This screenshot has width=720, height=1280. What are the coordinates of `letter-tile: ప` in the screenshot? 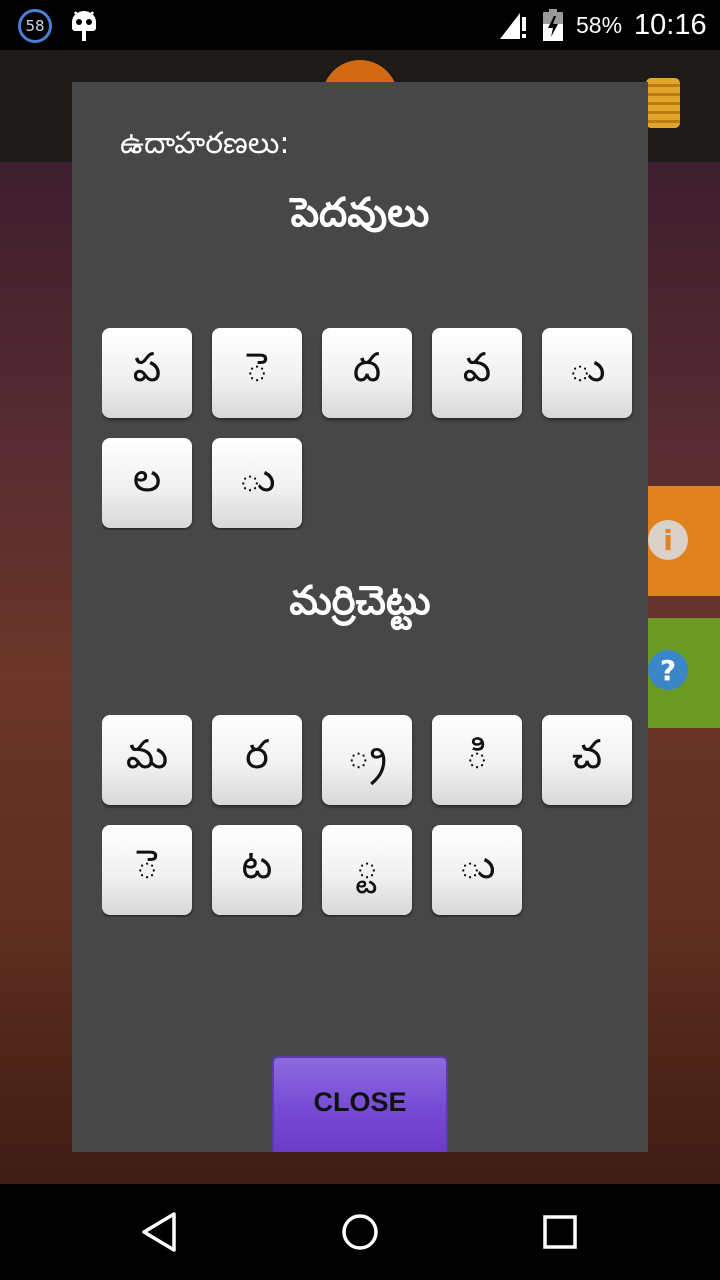 It's located at (147, 373).